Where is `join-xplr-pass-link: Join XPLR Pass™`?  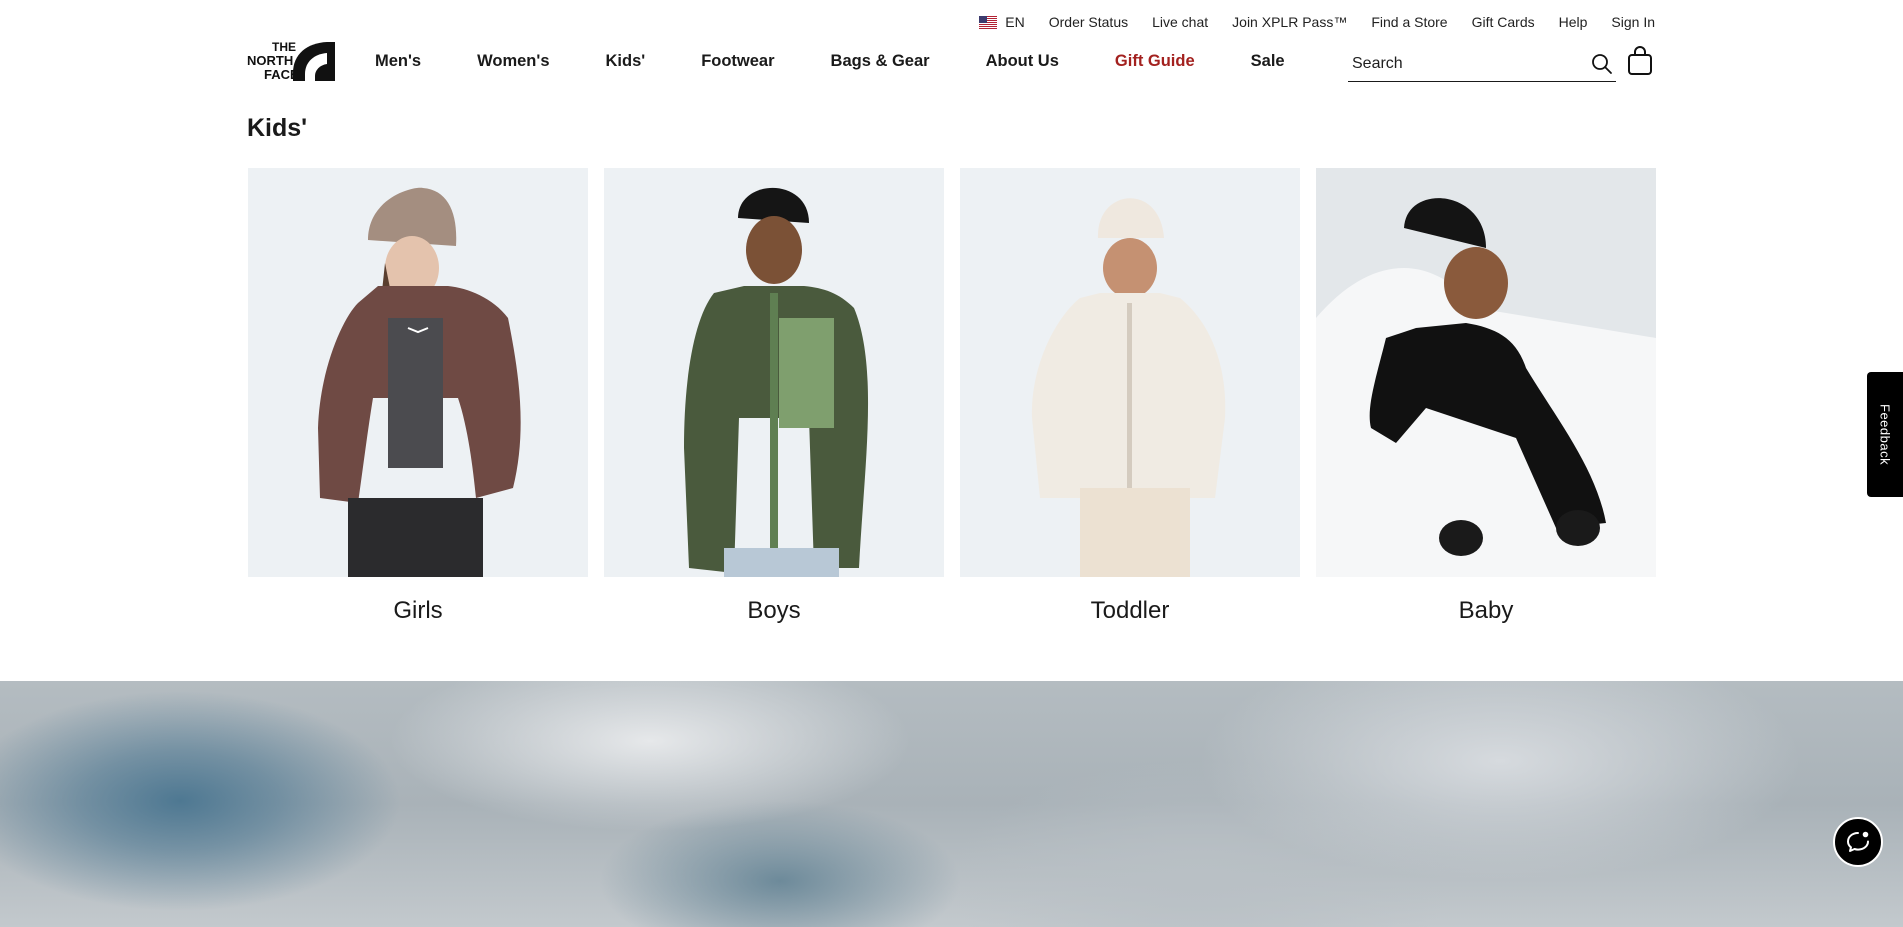
join-xplr-pass-link: Join XPLR Pass™ is located at coordinates (1289, 22).